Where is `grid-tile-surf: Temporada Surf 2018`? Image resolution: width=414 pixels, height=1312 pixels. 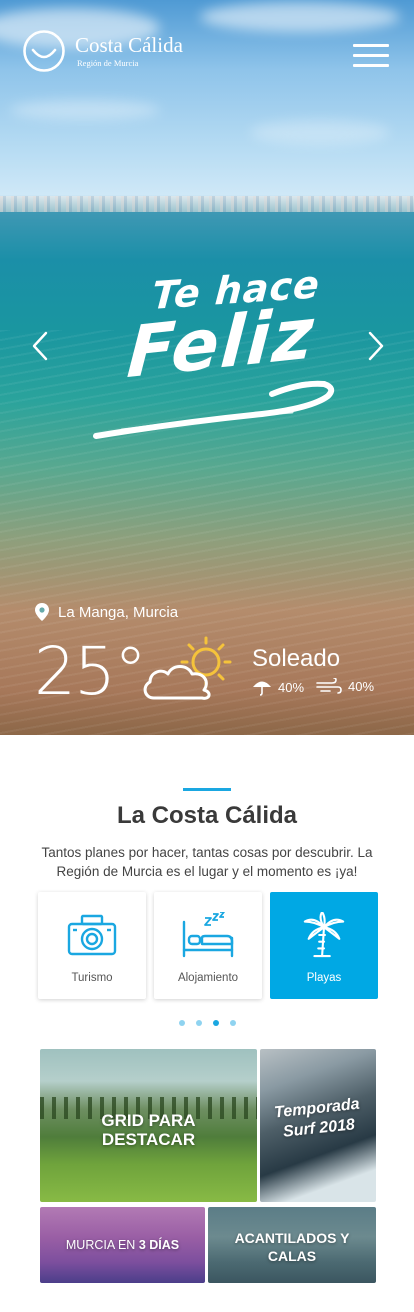 grid-tile-surf: Temporada Surf 2018 is located at coordinates (318, 1125).